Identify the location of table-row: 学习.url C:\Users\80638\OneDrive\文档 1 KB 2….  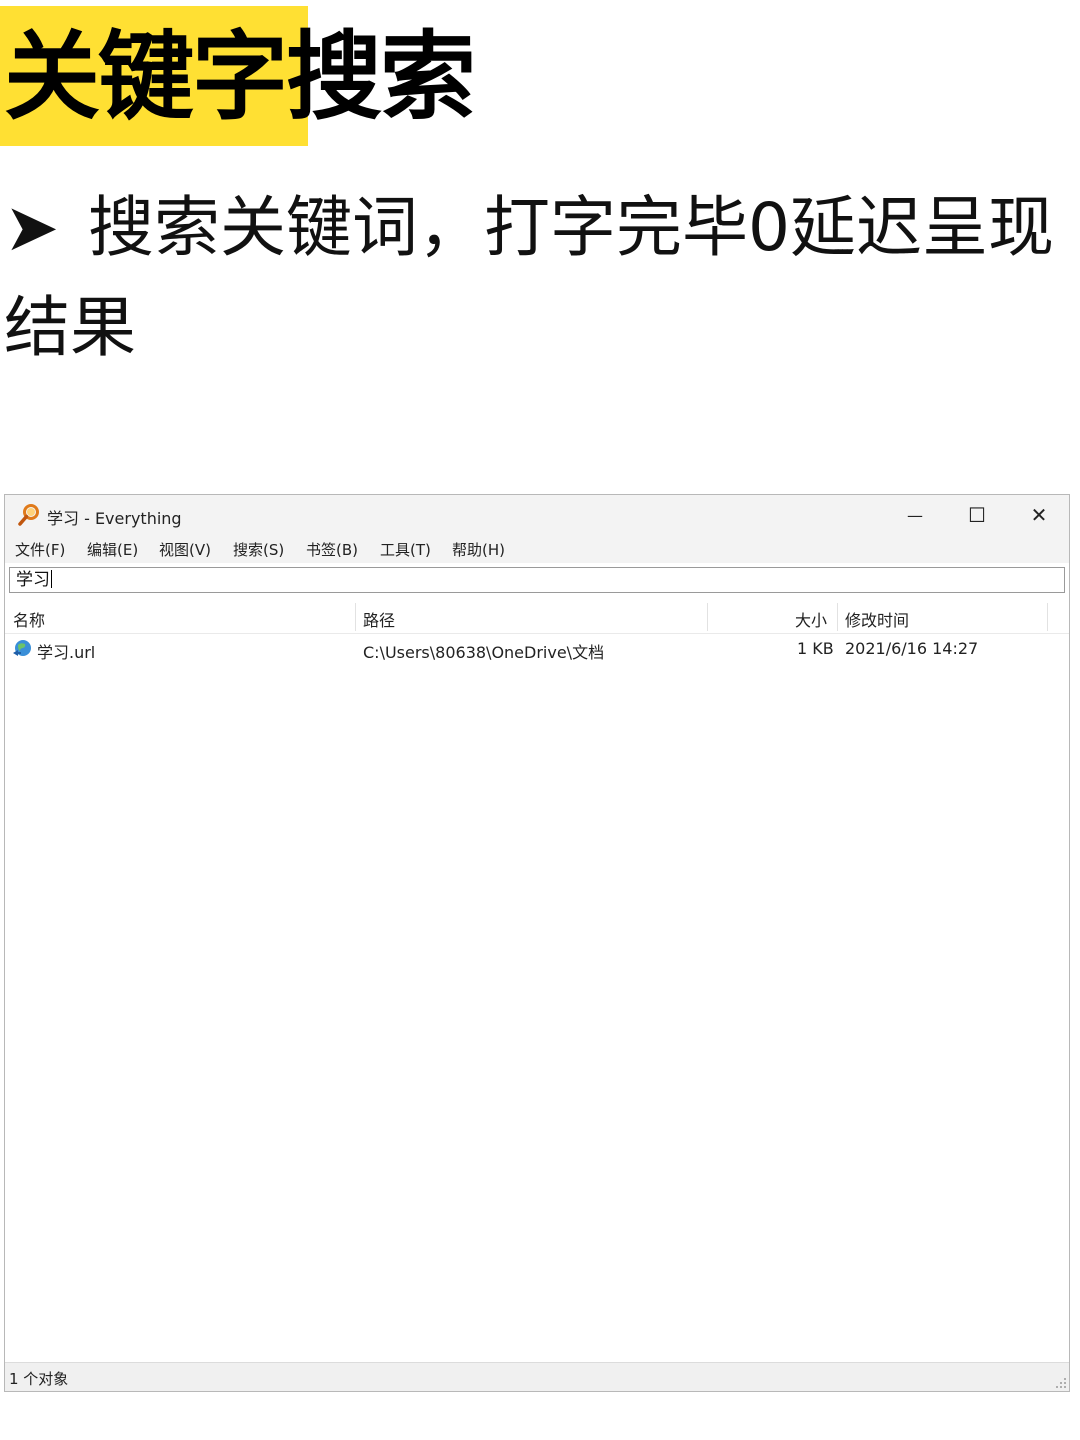
(537, 649).